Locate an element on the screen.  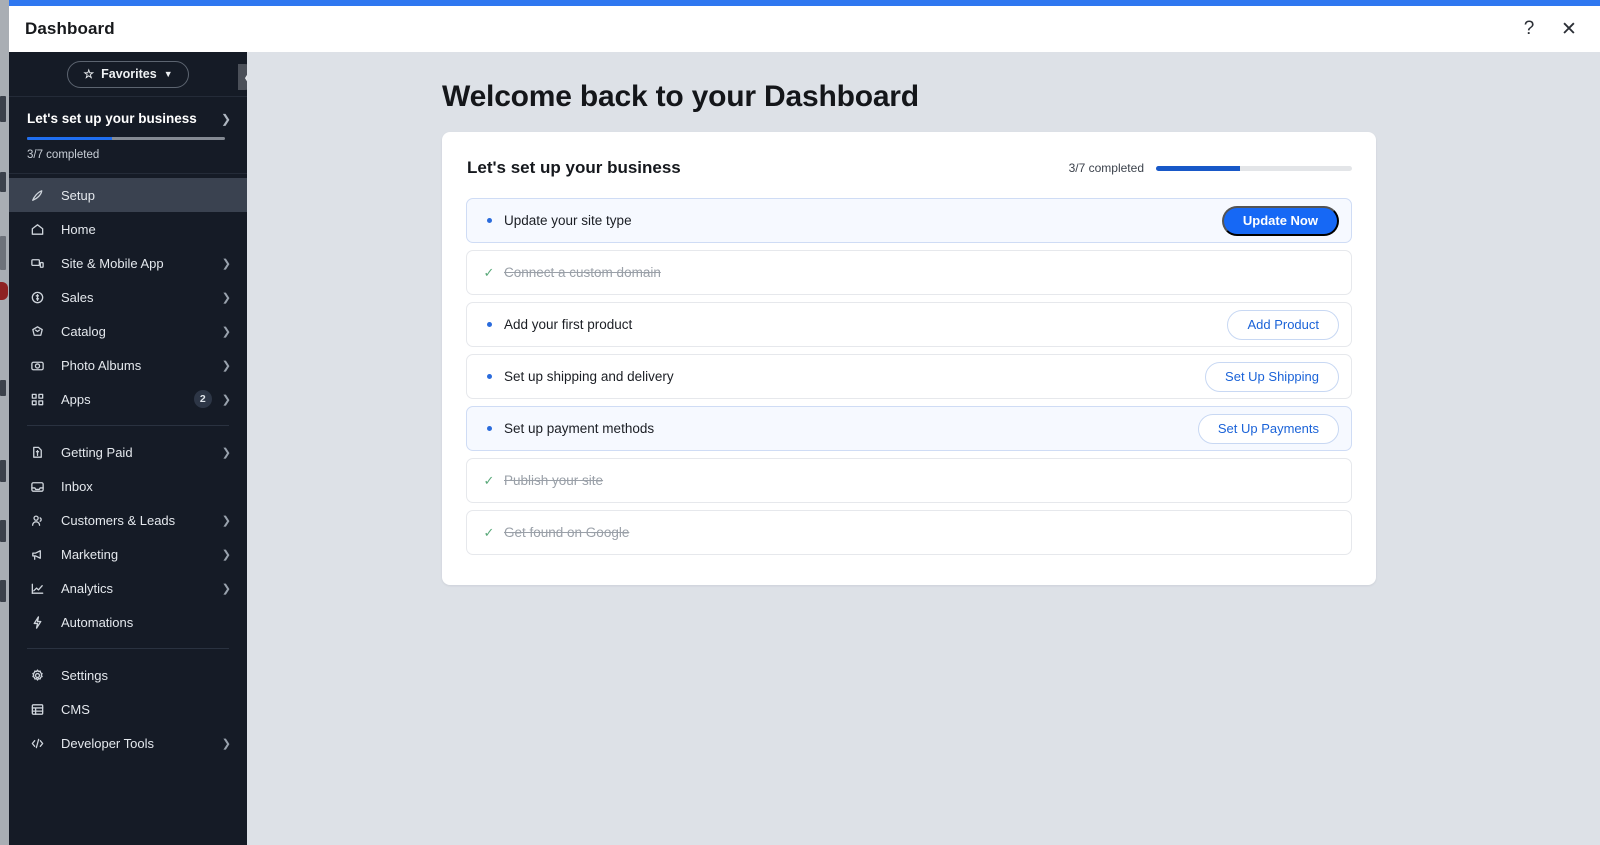
sidebar-item-label: Apps is located at coordinates (76, 399).